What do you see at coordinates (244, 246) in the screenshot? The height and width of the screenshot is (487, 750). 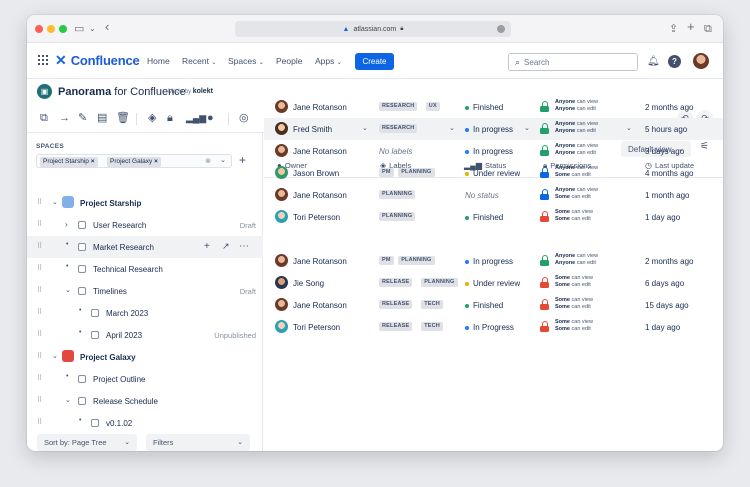 I see `more-actions-icon: ⋯` at bounding box center [244, 246].